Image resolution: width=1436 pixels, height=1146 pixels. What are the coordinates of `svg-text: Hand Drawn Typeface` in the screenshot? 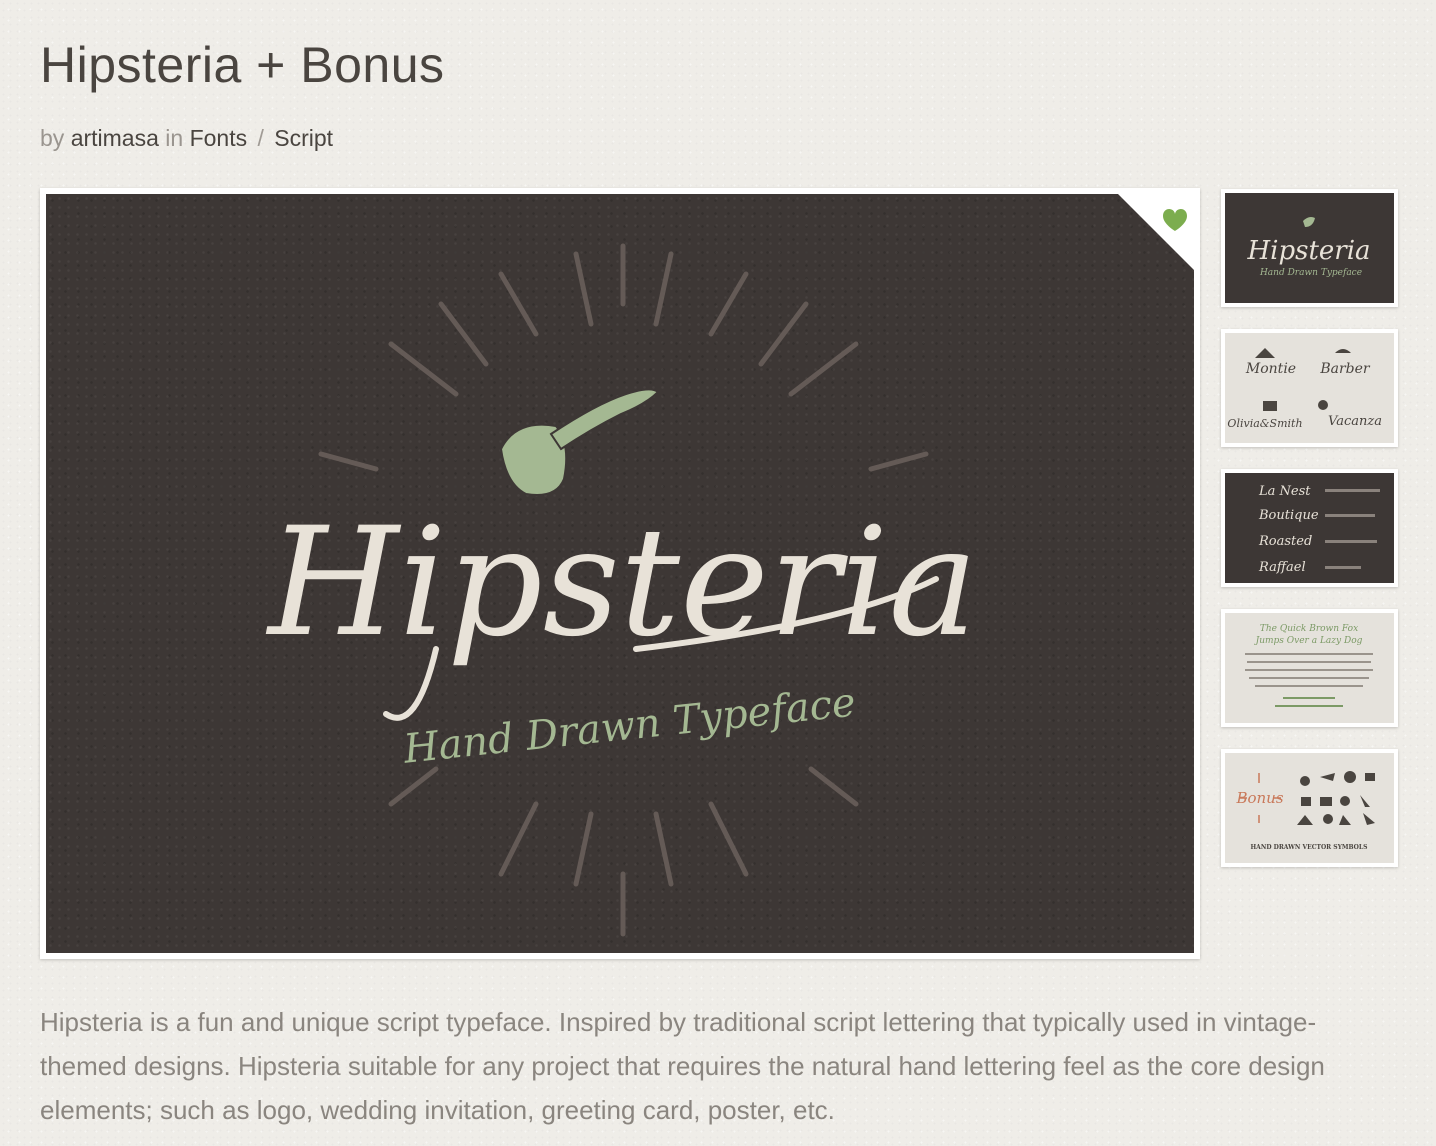 It's located at (1310, 273).